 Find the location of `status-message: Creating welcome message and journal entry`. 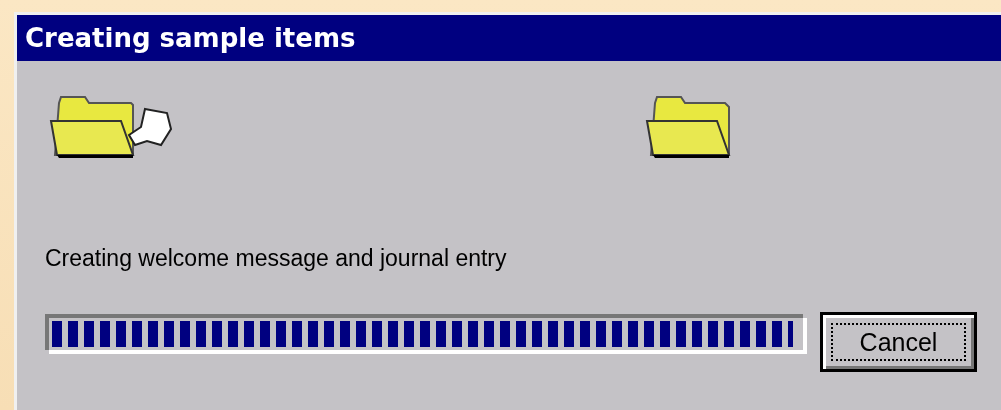

status-message: Creating welcome message and journal entry is located at coordinates (276, 258).